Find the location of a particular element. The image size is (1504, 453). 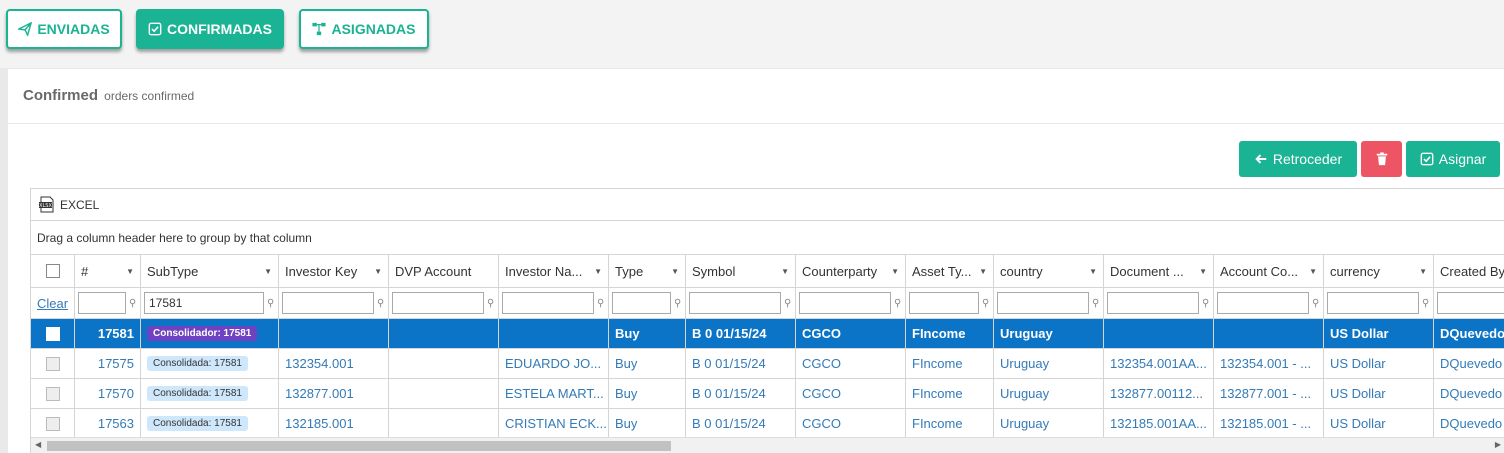

filter-input-country is located at coordinates (1043, 303).